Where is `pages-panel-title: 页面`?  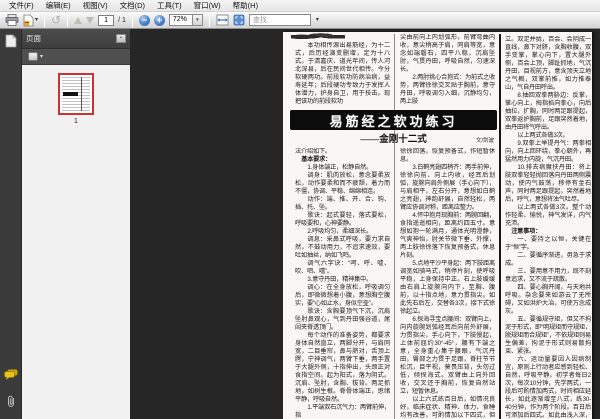
pages-panel-title: 页面 is located at coordinates (33, 38).